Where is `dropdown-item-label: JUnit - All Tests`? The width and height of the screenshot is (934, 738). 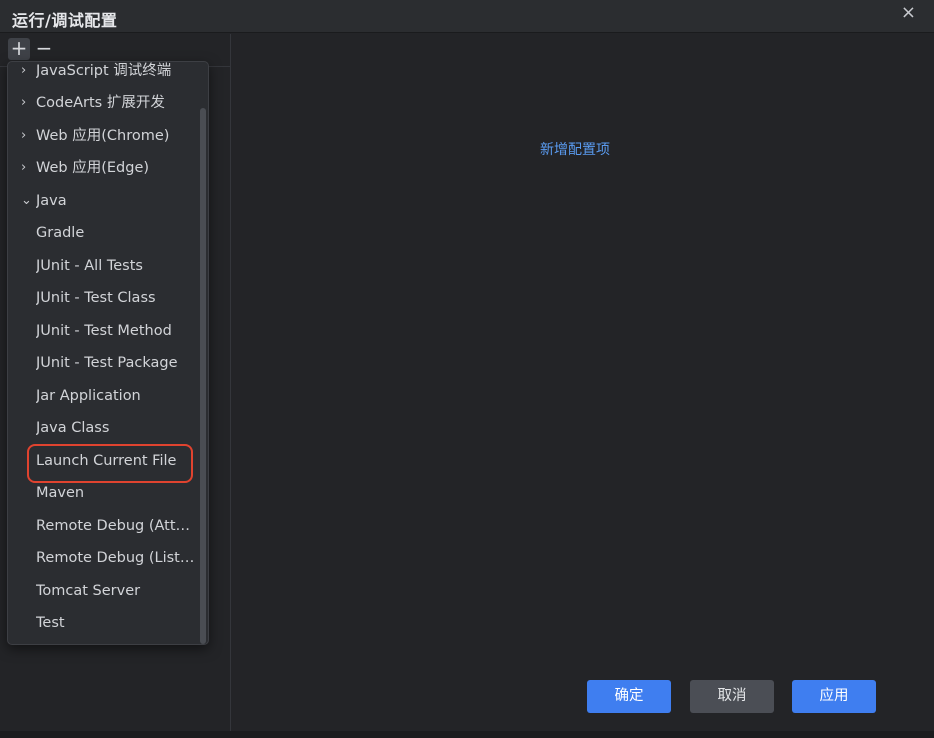 dropdown-item-label: JUnit - All Tests is located at coordinates (89, 266).